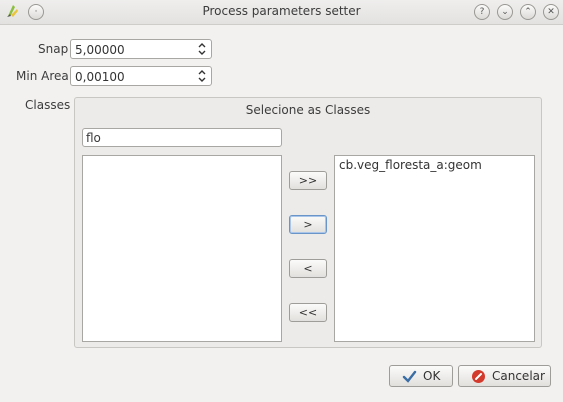 The width and height of the screenshot is (563, 402). Describe the element at coordinates (410, 165) in the screenshot. I see `list-item: cb.veg_floresta_a:geom` at that location.